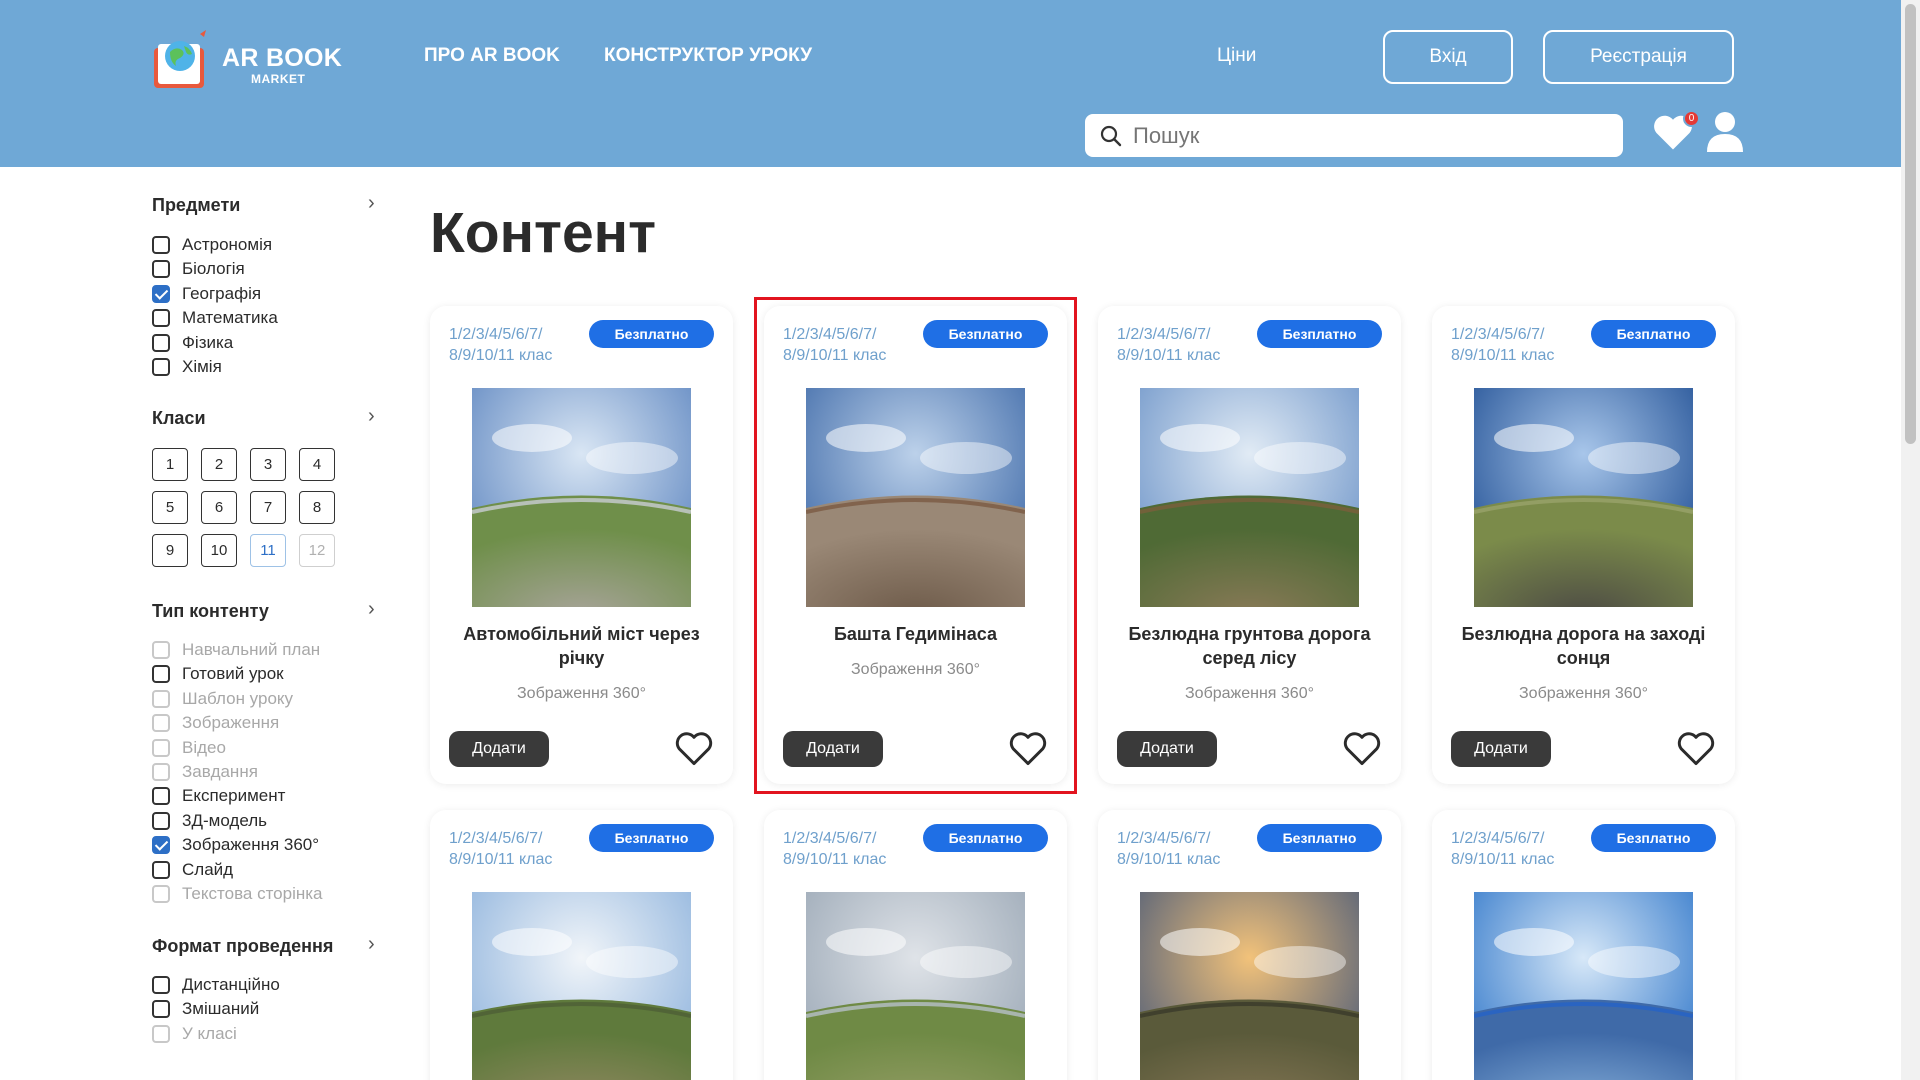 This screenshot has width=1920, height=1080. Describe the element at coordinates (204, 747) in the screenshot. I see `content-type-label: Відео` at that location.